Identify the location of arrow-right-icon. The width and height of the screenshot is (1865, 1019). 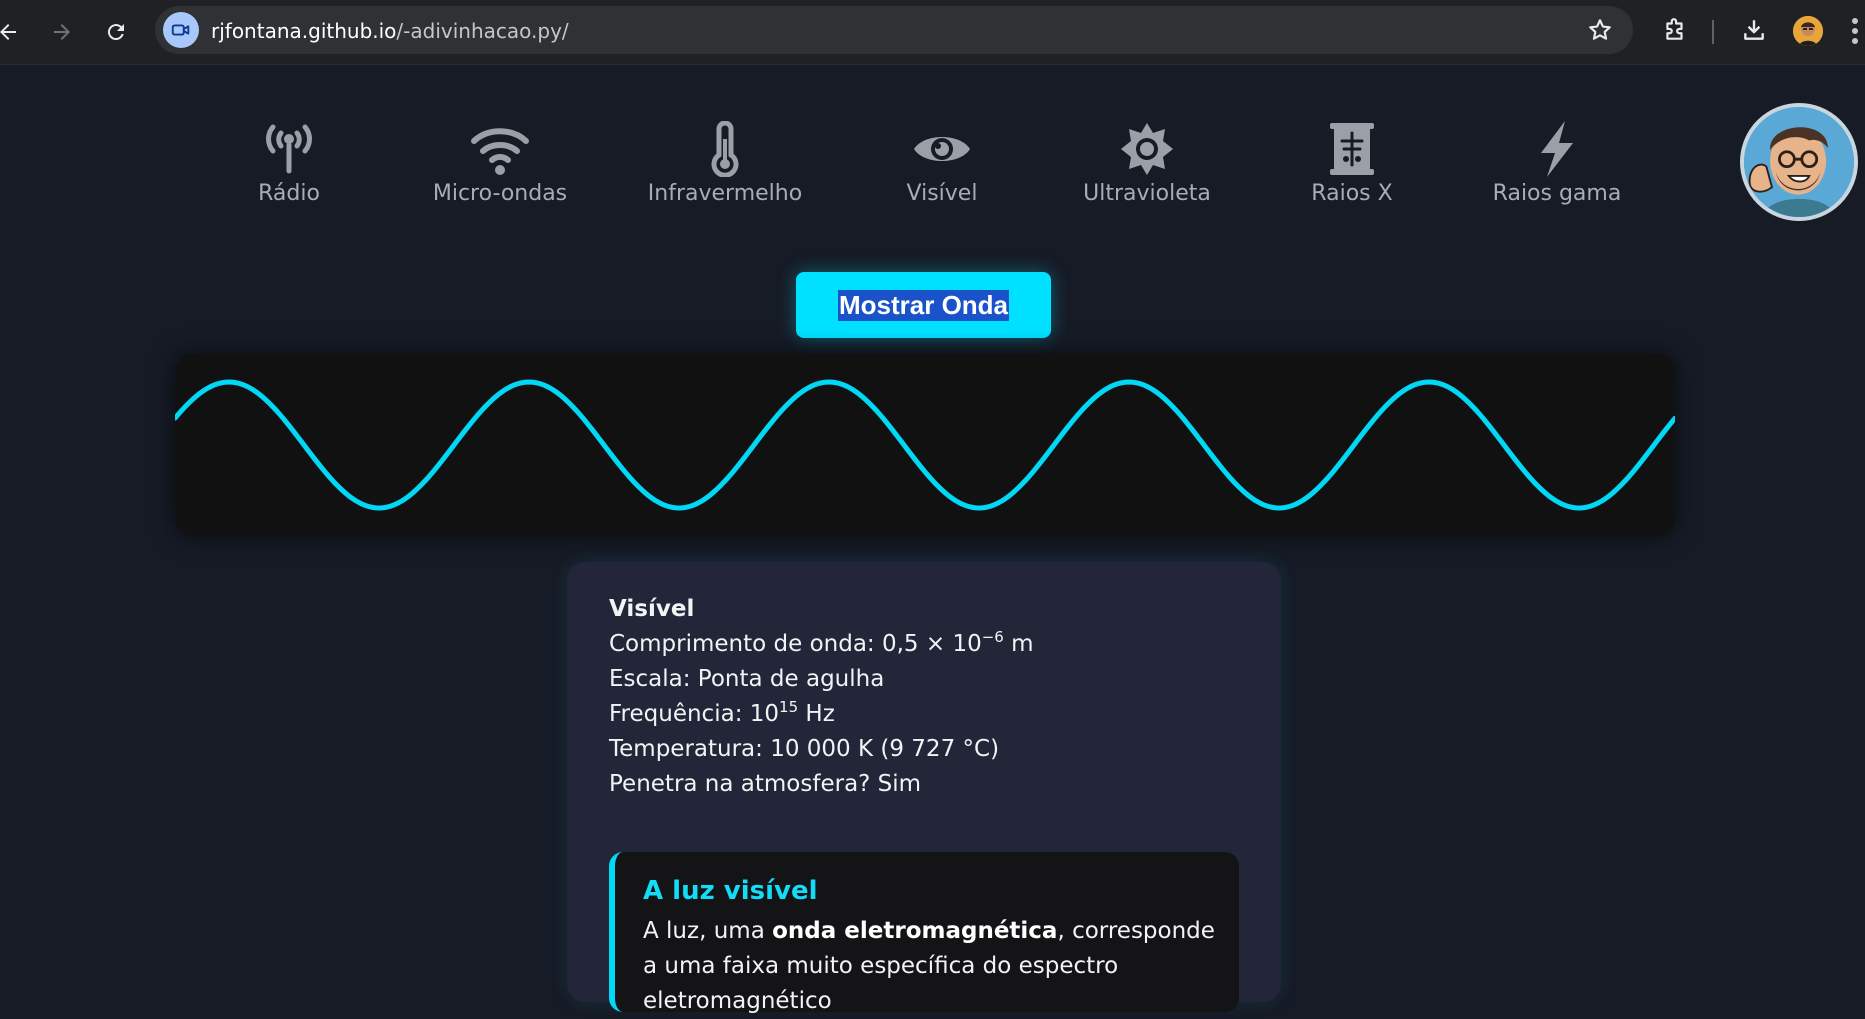
(62, 32).